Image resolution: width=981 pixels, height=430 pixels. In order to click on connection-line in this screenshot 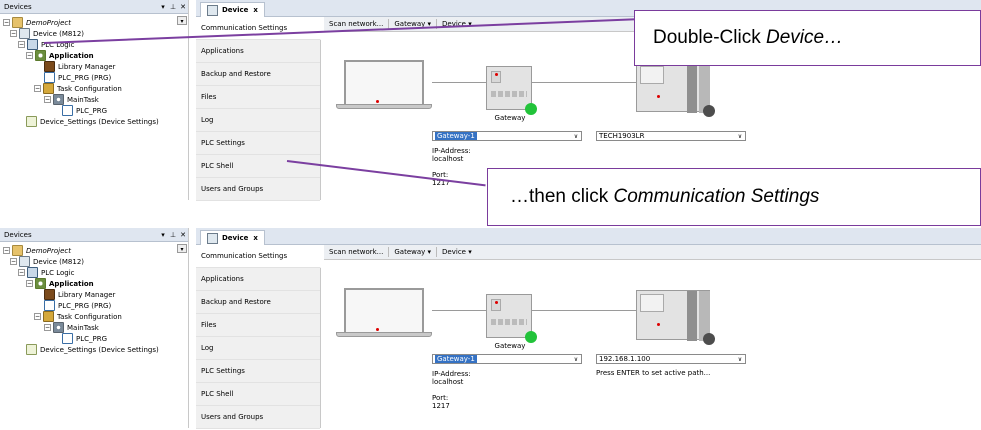, I will do `click(459, 310)`.